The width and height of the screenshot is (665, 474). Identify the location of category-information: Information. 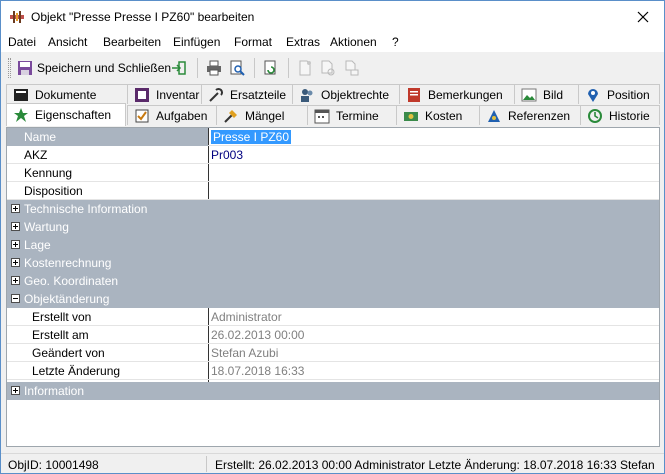
(333, 391).